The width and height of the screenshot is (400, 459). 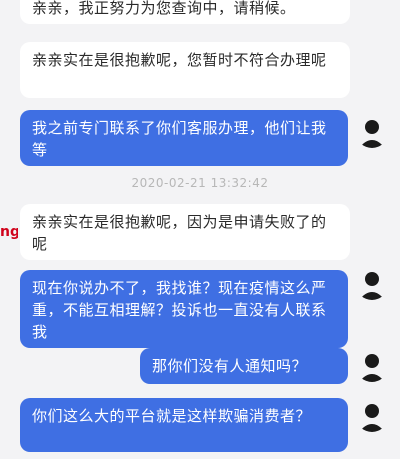 What do you see at coordinates (179, 60) in the screenshot?
I see `message-text: 亲亲实在是很抱歉呢，您暂时不符合办理呢` at bounding box center [179, 60].